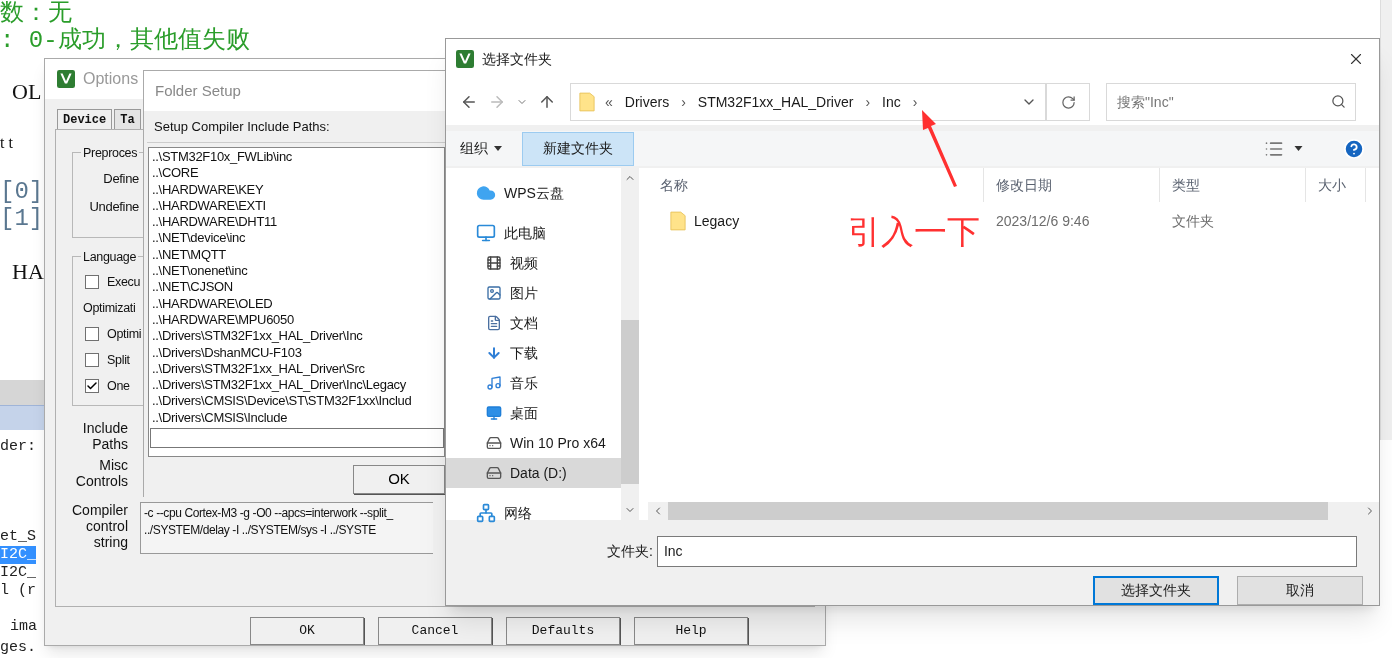 The width and height of the screenshot is (1392, 658). What do you see at coordinates (298, 206) in the screenshot?
I see `path-item: ..\HARDWARE\EXTI` at bounding box center [298, 206].